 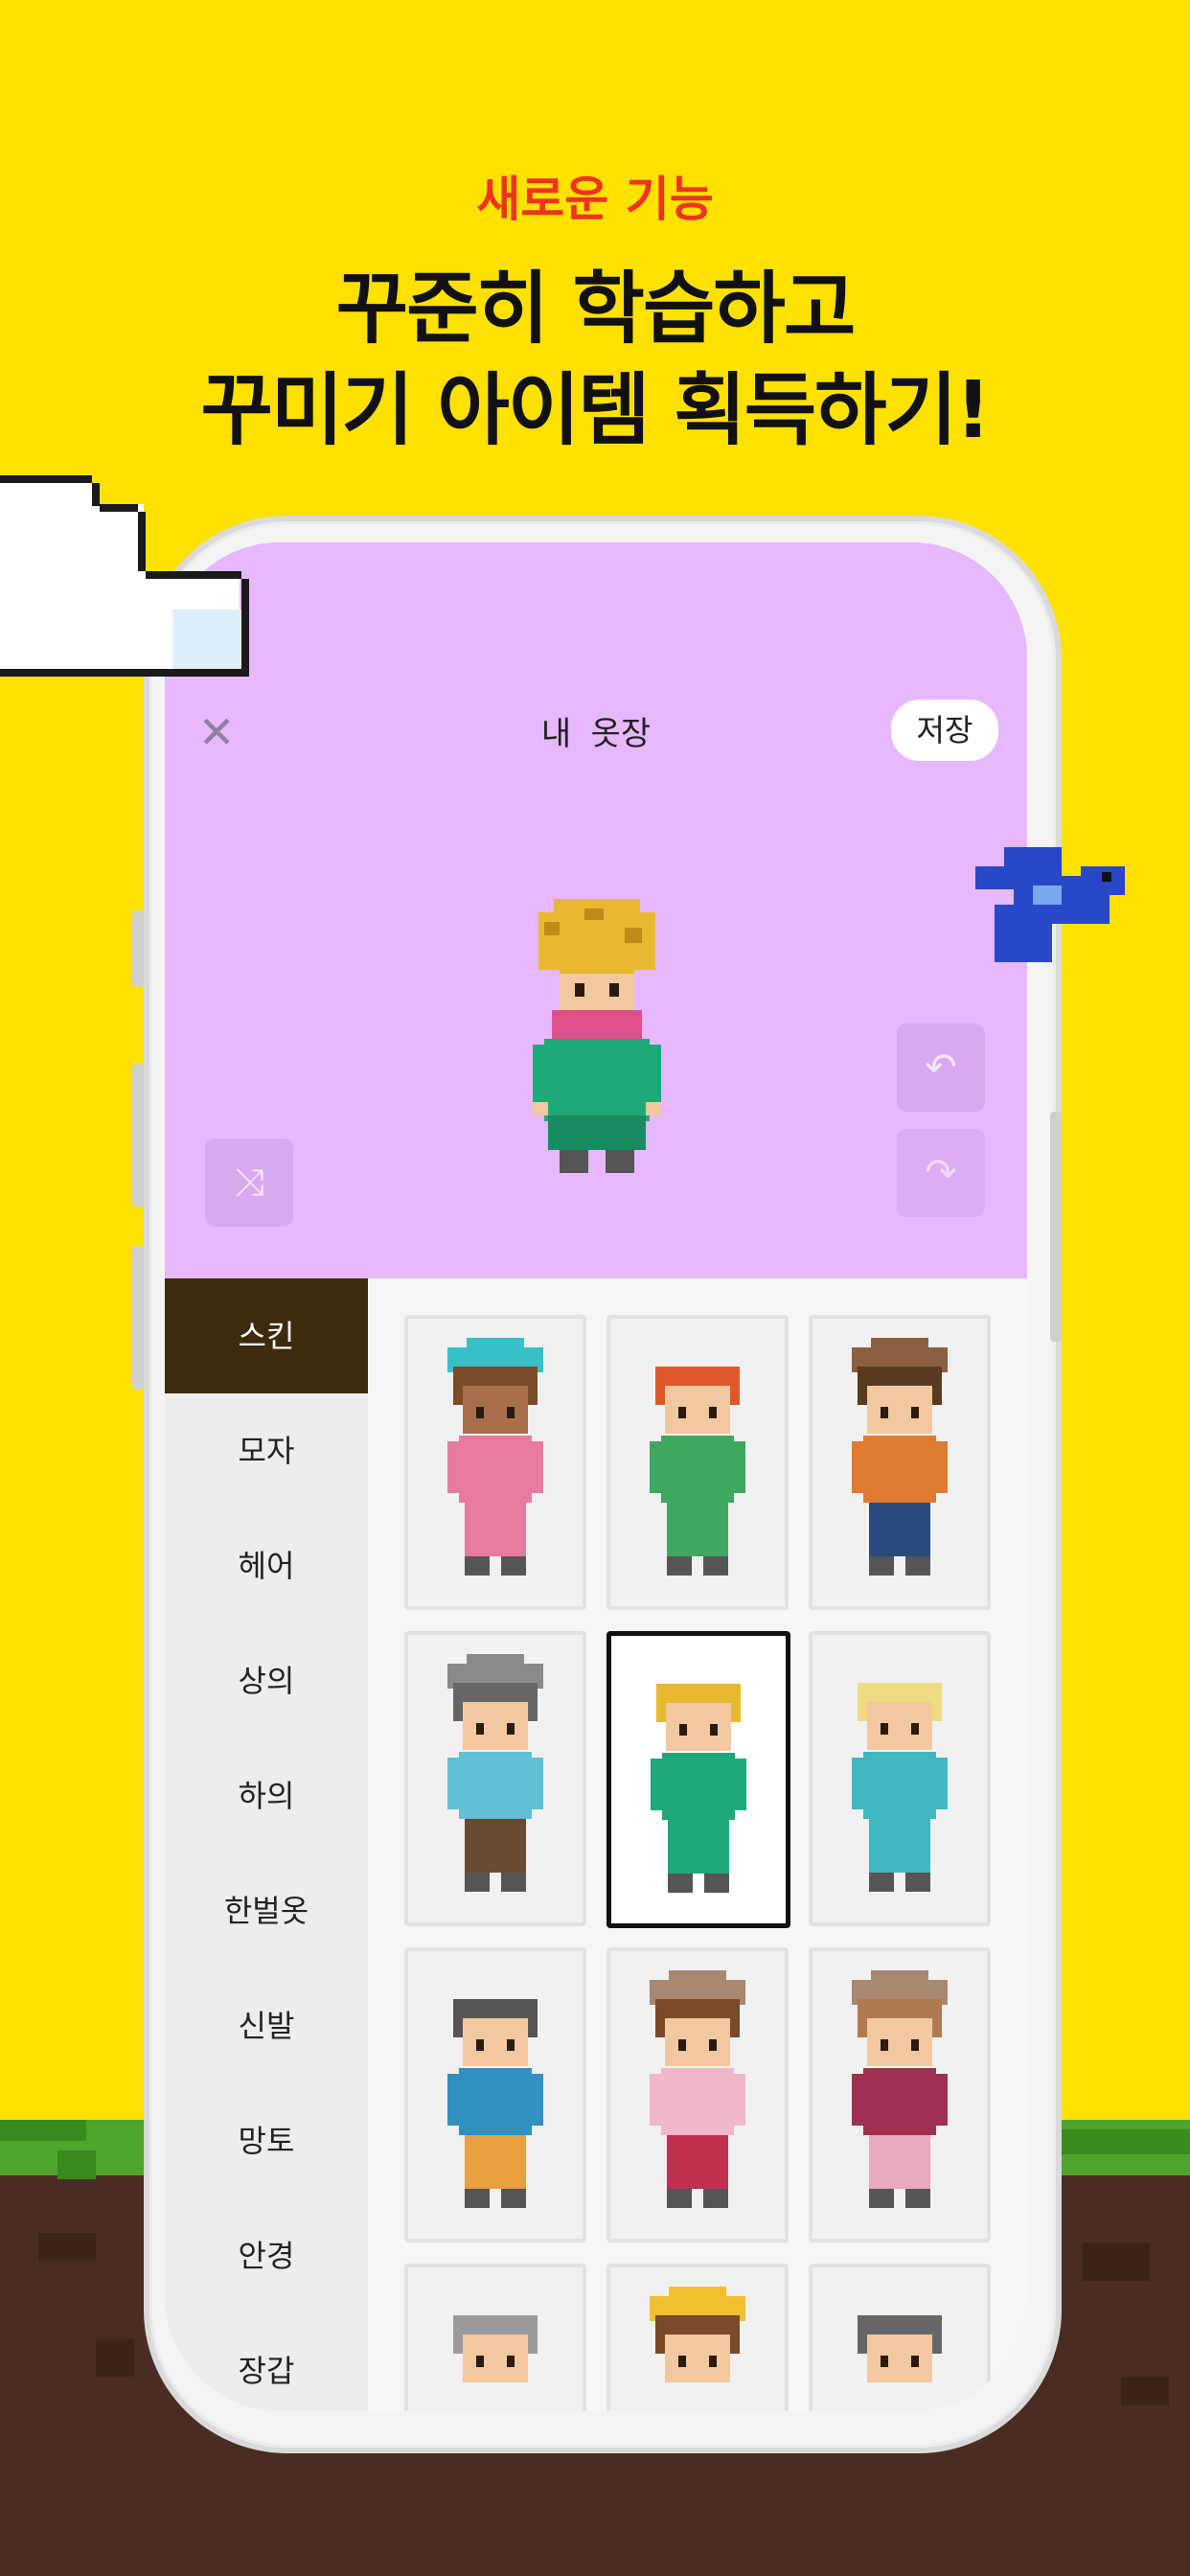 I want to click on pixel-cloud-decoration, so click(x=125, y=576).